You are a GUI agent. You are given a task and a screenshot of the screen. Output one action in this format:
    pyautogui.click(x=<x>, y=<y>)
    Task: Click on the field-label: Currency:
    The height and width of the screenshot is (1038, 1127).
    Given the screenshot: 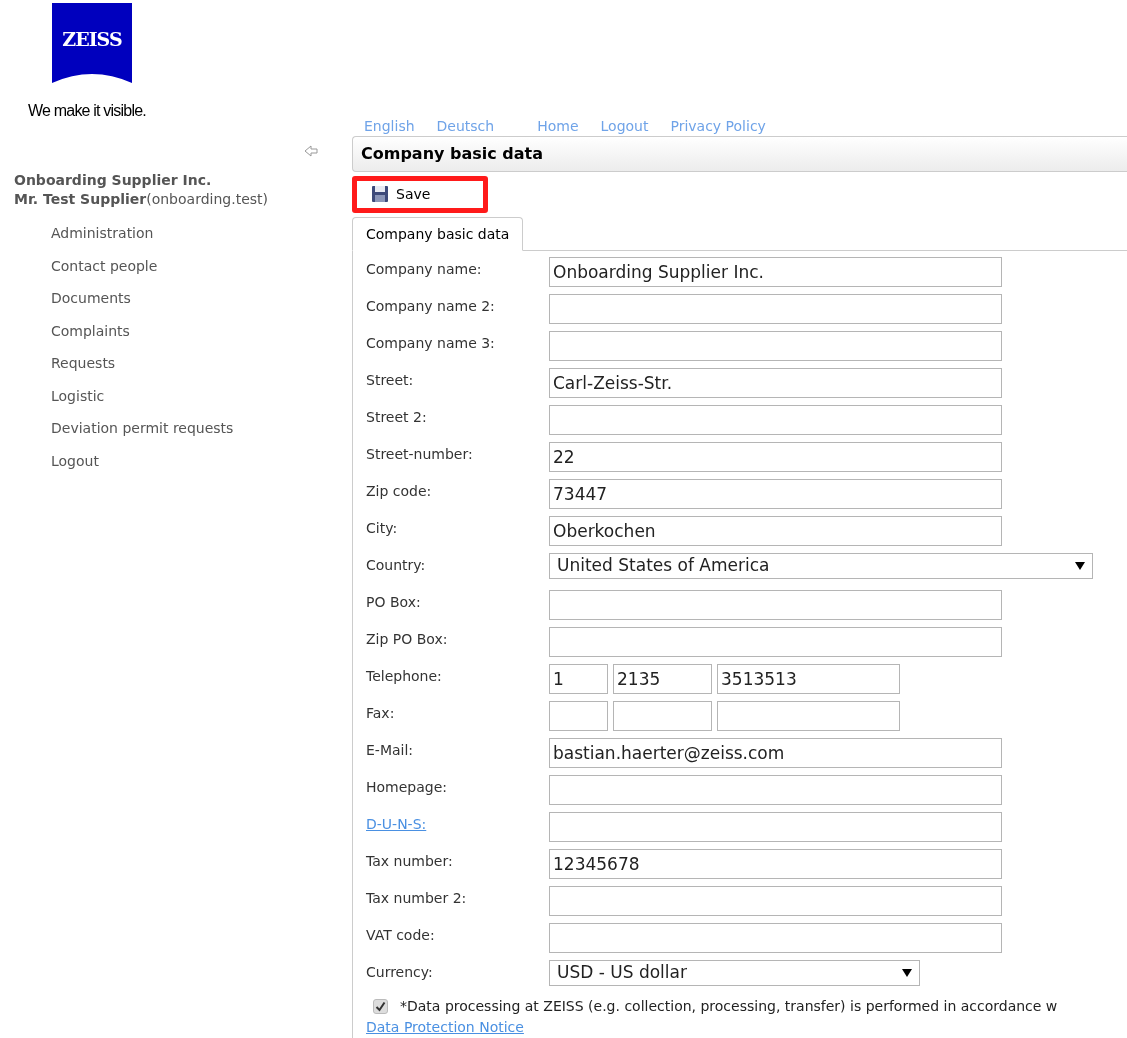 What is the action you would take?
    pyautogui.click(x=399, y=972)
    